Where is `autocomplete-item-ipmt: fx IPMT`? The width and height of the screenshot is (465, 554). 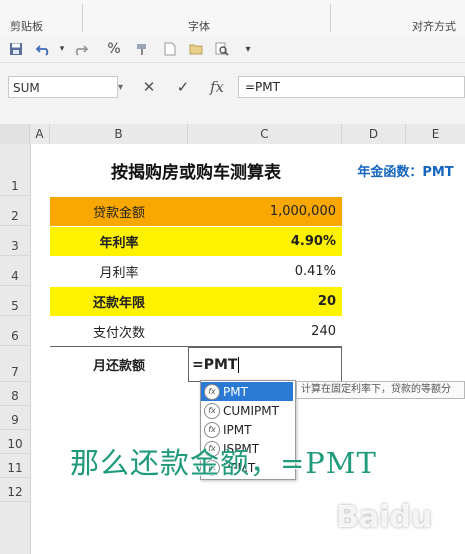 autocomplete-item-ipmt: fx IPMT is located at coordinates (247, 429).